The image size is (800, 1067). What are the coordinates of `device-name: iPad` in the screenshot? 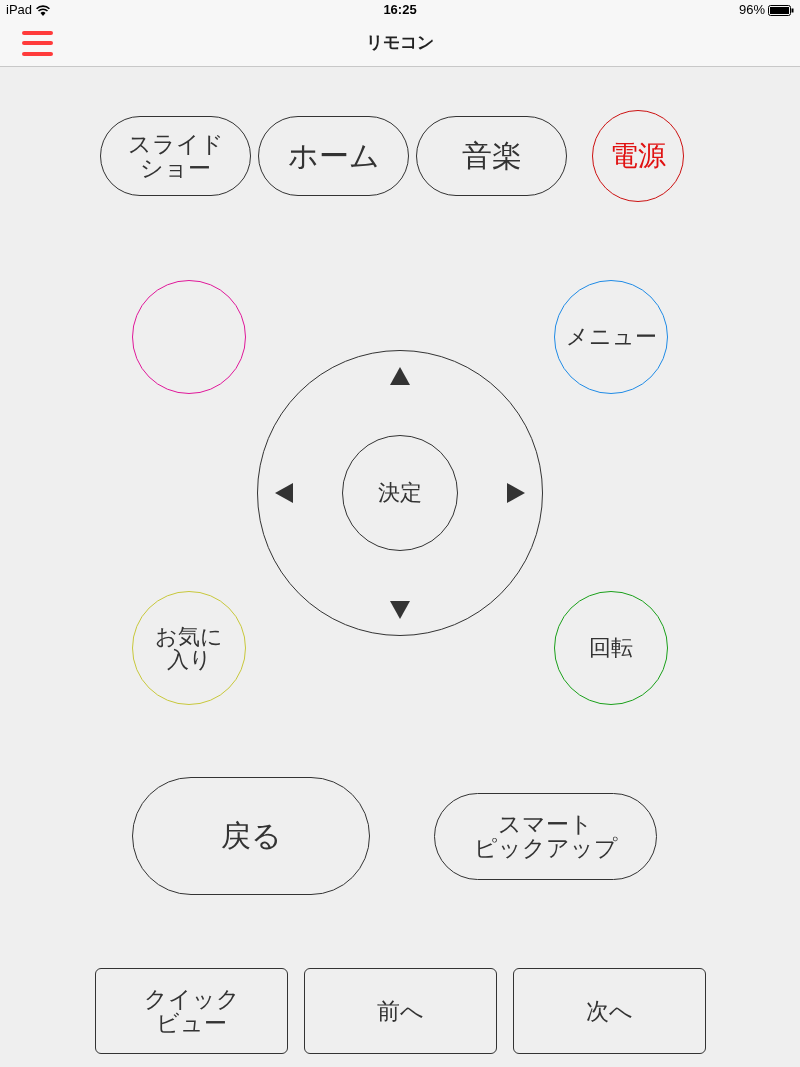 It's located at (19, 10).